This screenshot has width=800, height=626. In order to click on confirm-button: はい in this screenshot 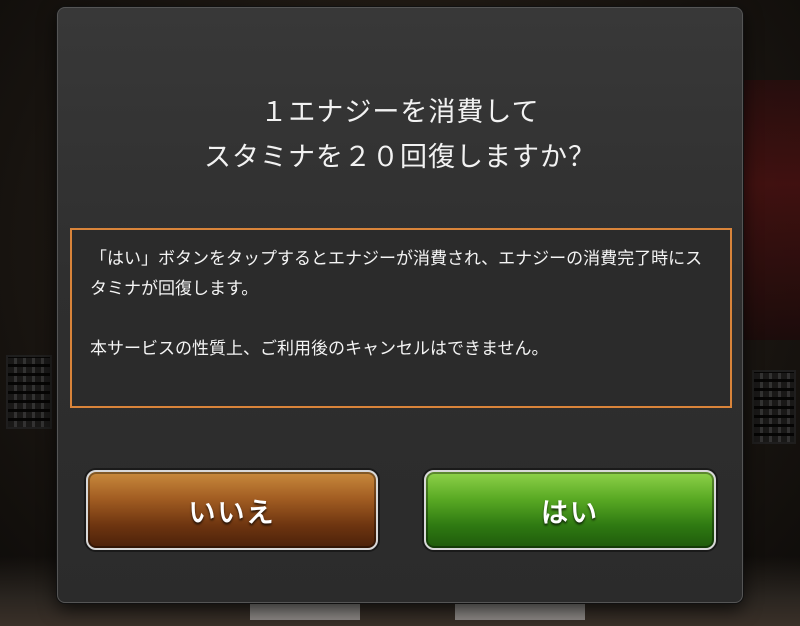, I will do `click(570, 510)`.